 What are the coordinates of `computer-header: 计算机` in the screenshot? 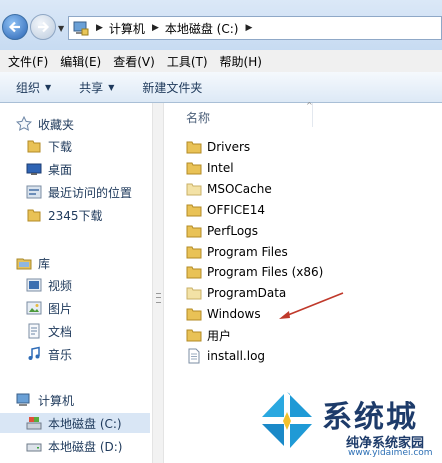 It's located at (45, 400).